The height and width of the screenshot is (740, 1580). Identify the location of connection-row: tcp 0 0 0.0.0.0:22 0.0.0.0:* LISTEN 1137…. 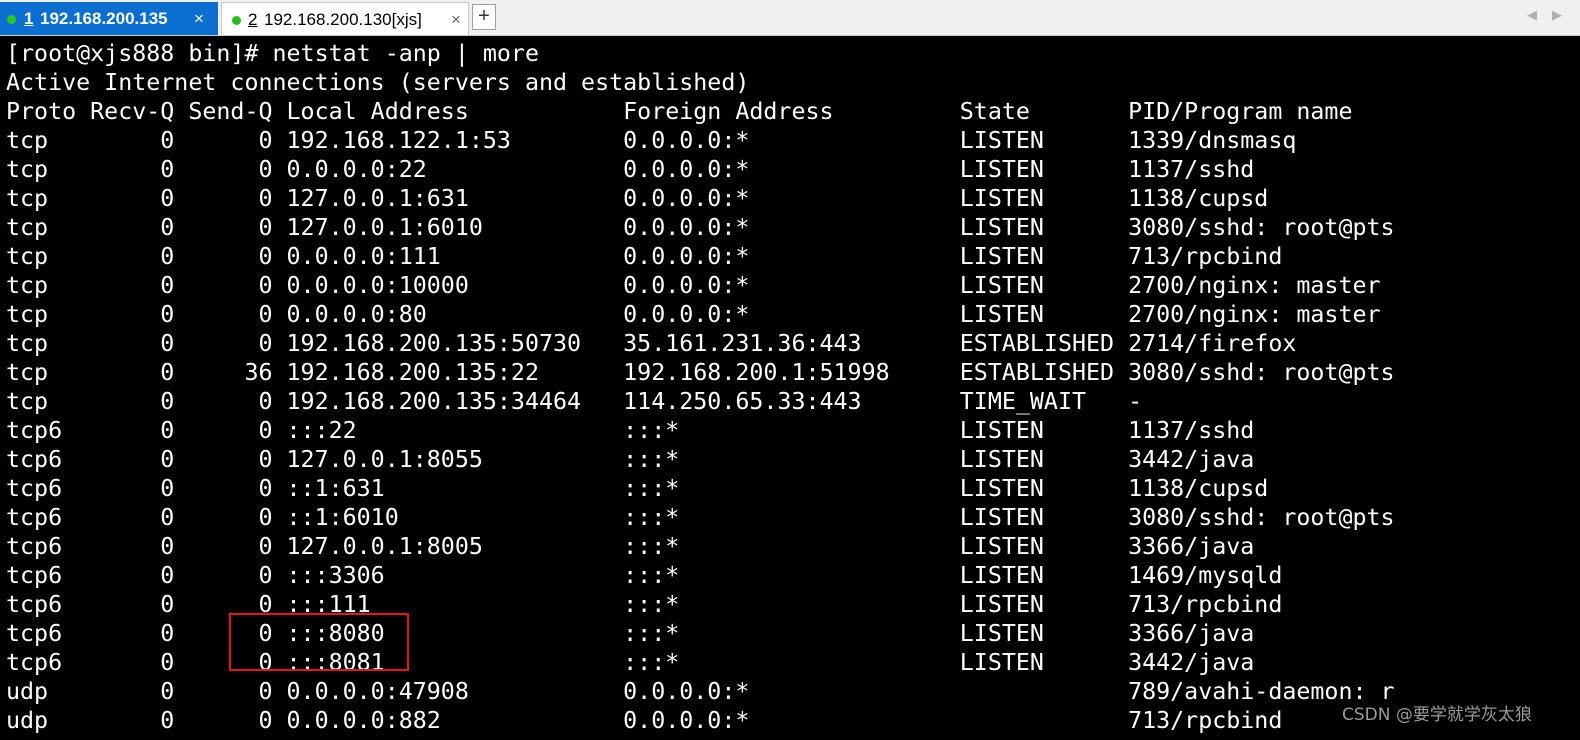
(630, 169).